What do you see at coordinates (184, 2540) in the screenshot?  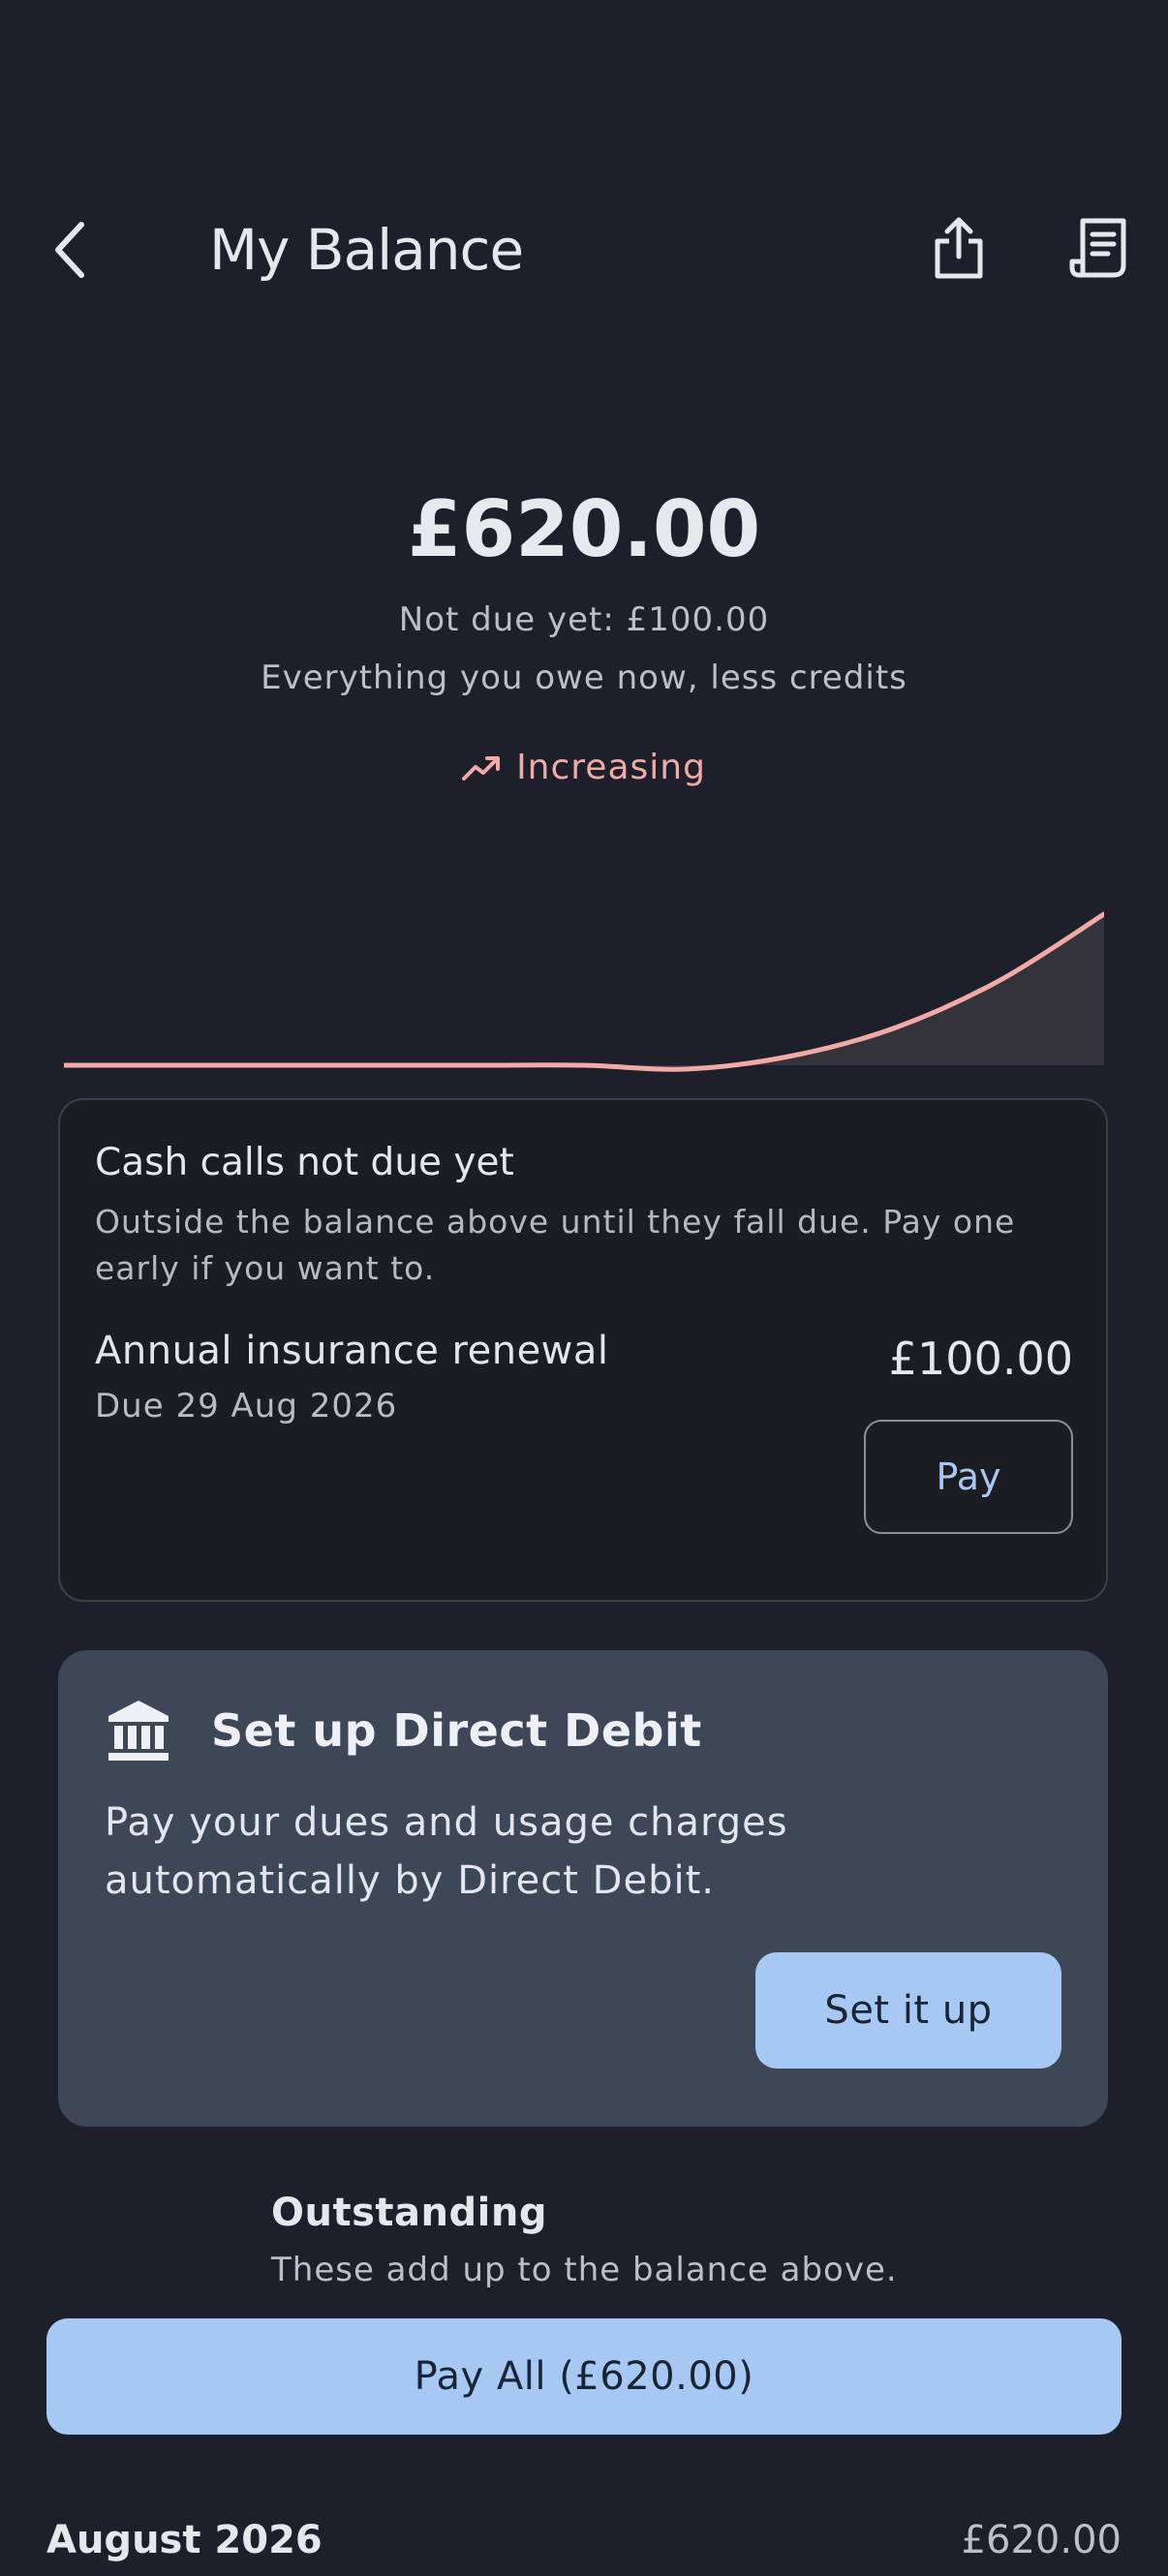 I see `month-label: August 2026` at bounding box center [184, 2540].